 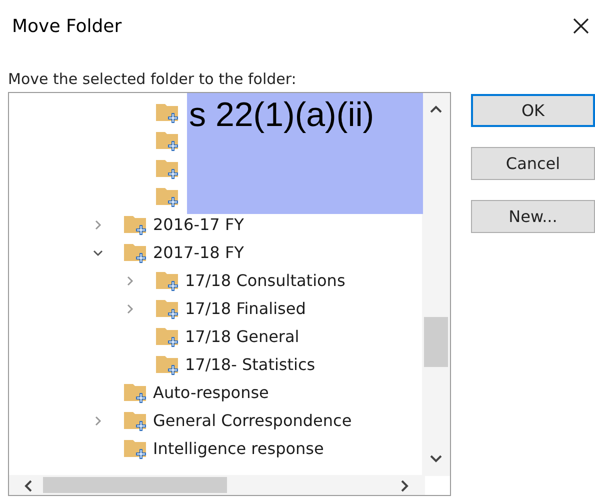 I want to click on folder-item: 17/18 Consultations, so click(x=179, y=281).